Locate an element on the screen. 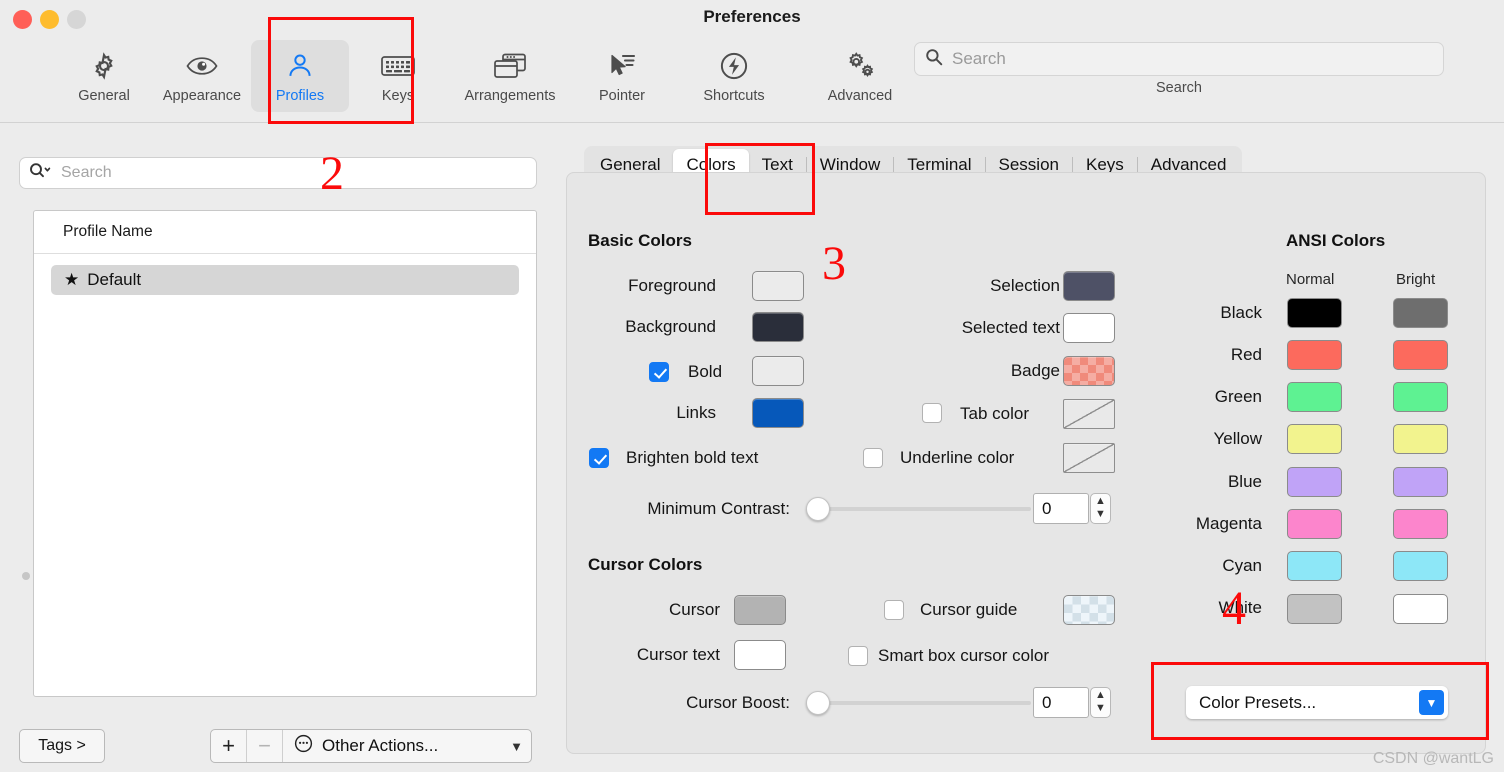  bold-color-swatch is located at coordinates (778, 371).